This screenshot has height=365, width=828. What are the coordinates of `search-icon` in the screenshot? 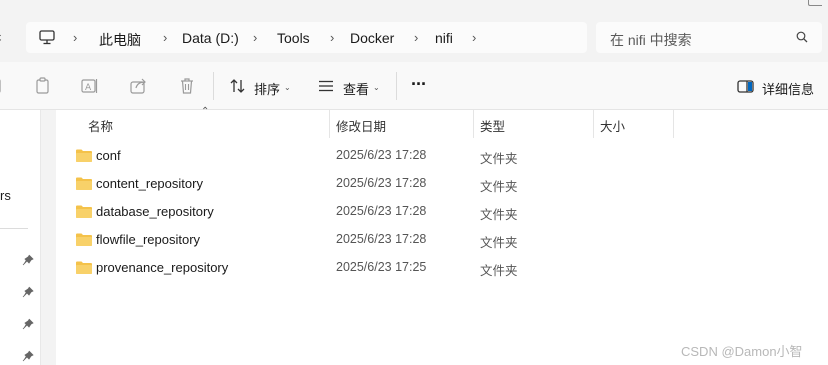 It's located at (802, 38).